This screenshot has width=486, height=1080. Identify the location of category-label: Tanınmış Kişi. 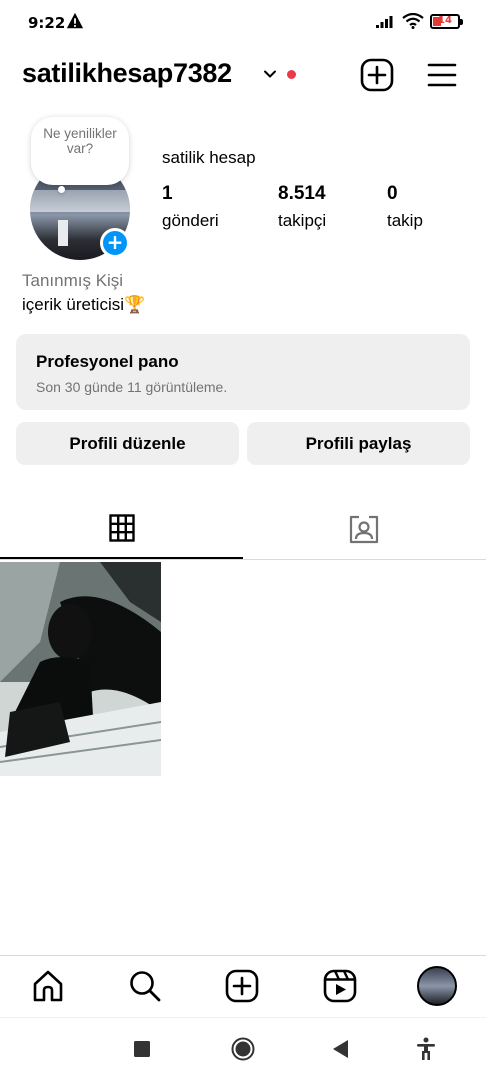
(73, 280).